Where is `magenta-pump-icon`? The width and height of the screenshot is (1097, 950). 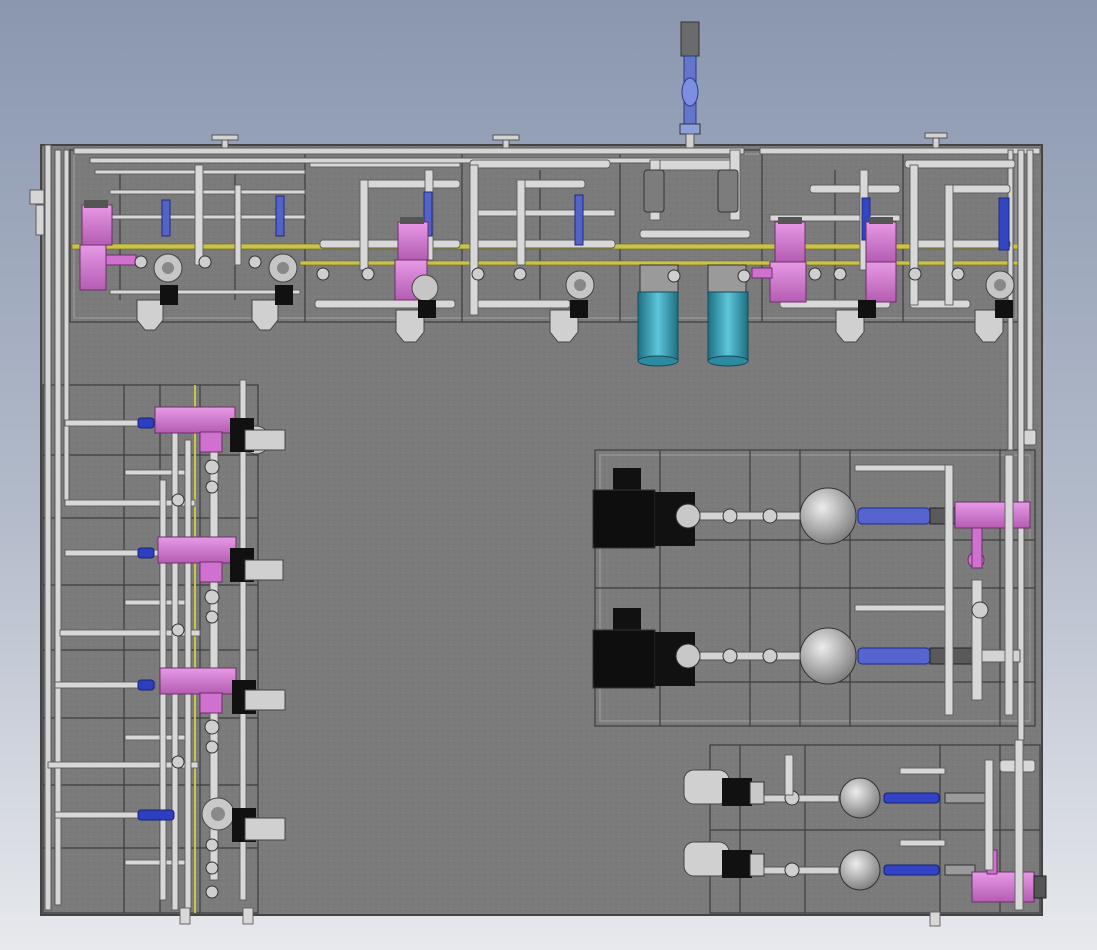 magenta-pump-icon is located at coordinates (881, 260).